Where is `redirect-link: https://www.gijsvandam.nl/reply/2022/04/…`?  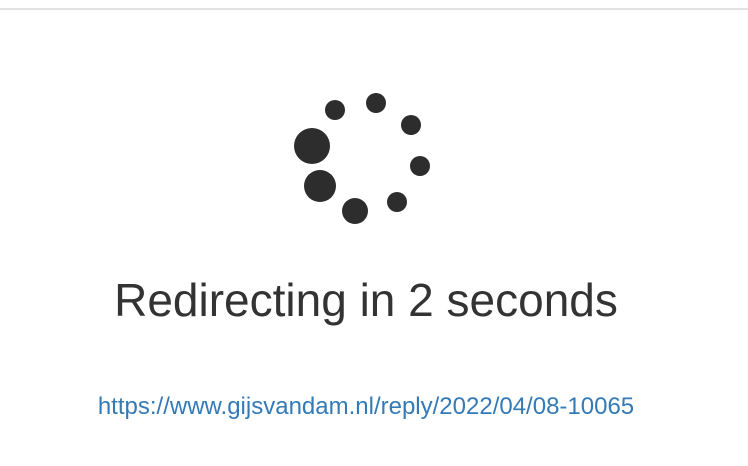 redirect-link: https://www.gijsvandam.nl/reply/2022/04/… is located at coordinates (366, 407).